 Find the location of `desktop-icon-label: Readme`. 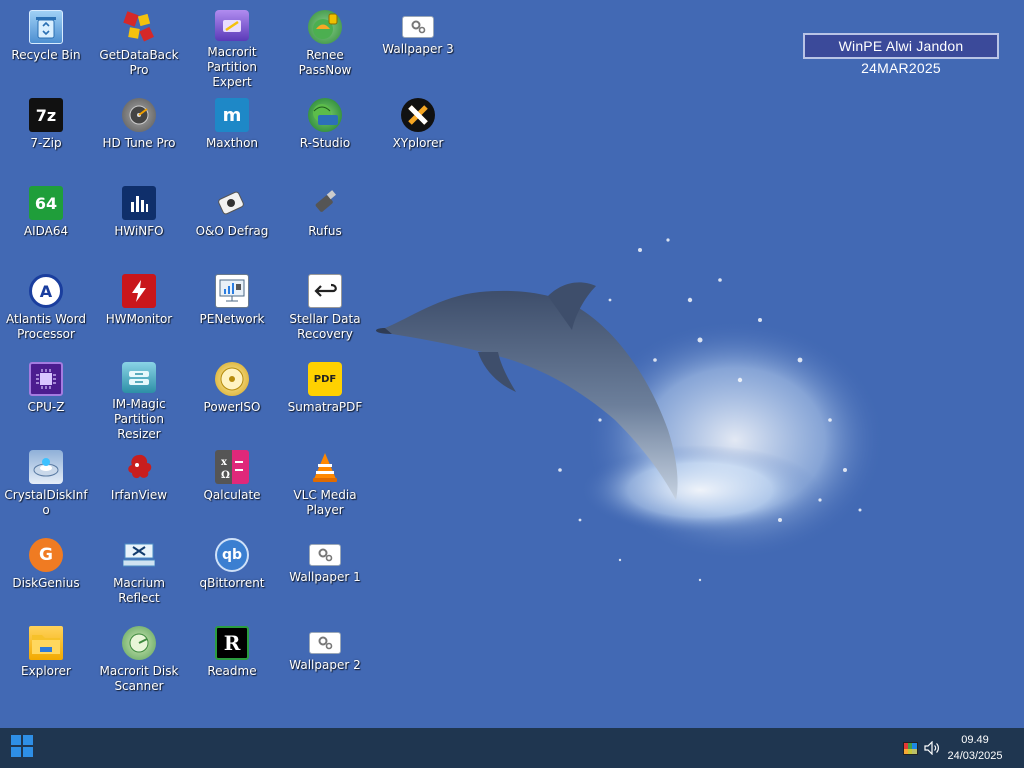

desktop-icon-label: Readme is located at coordinates (232, 671).